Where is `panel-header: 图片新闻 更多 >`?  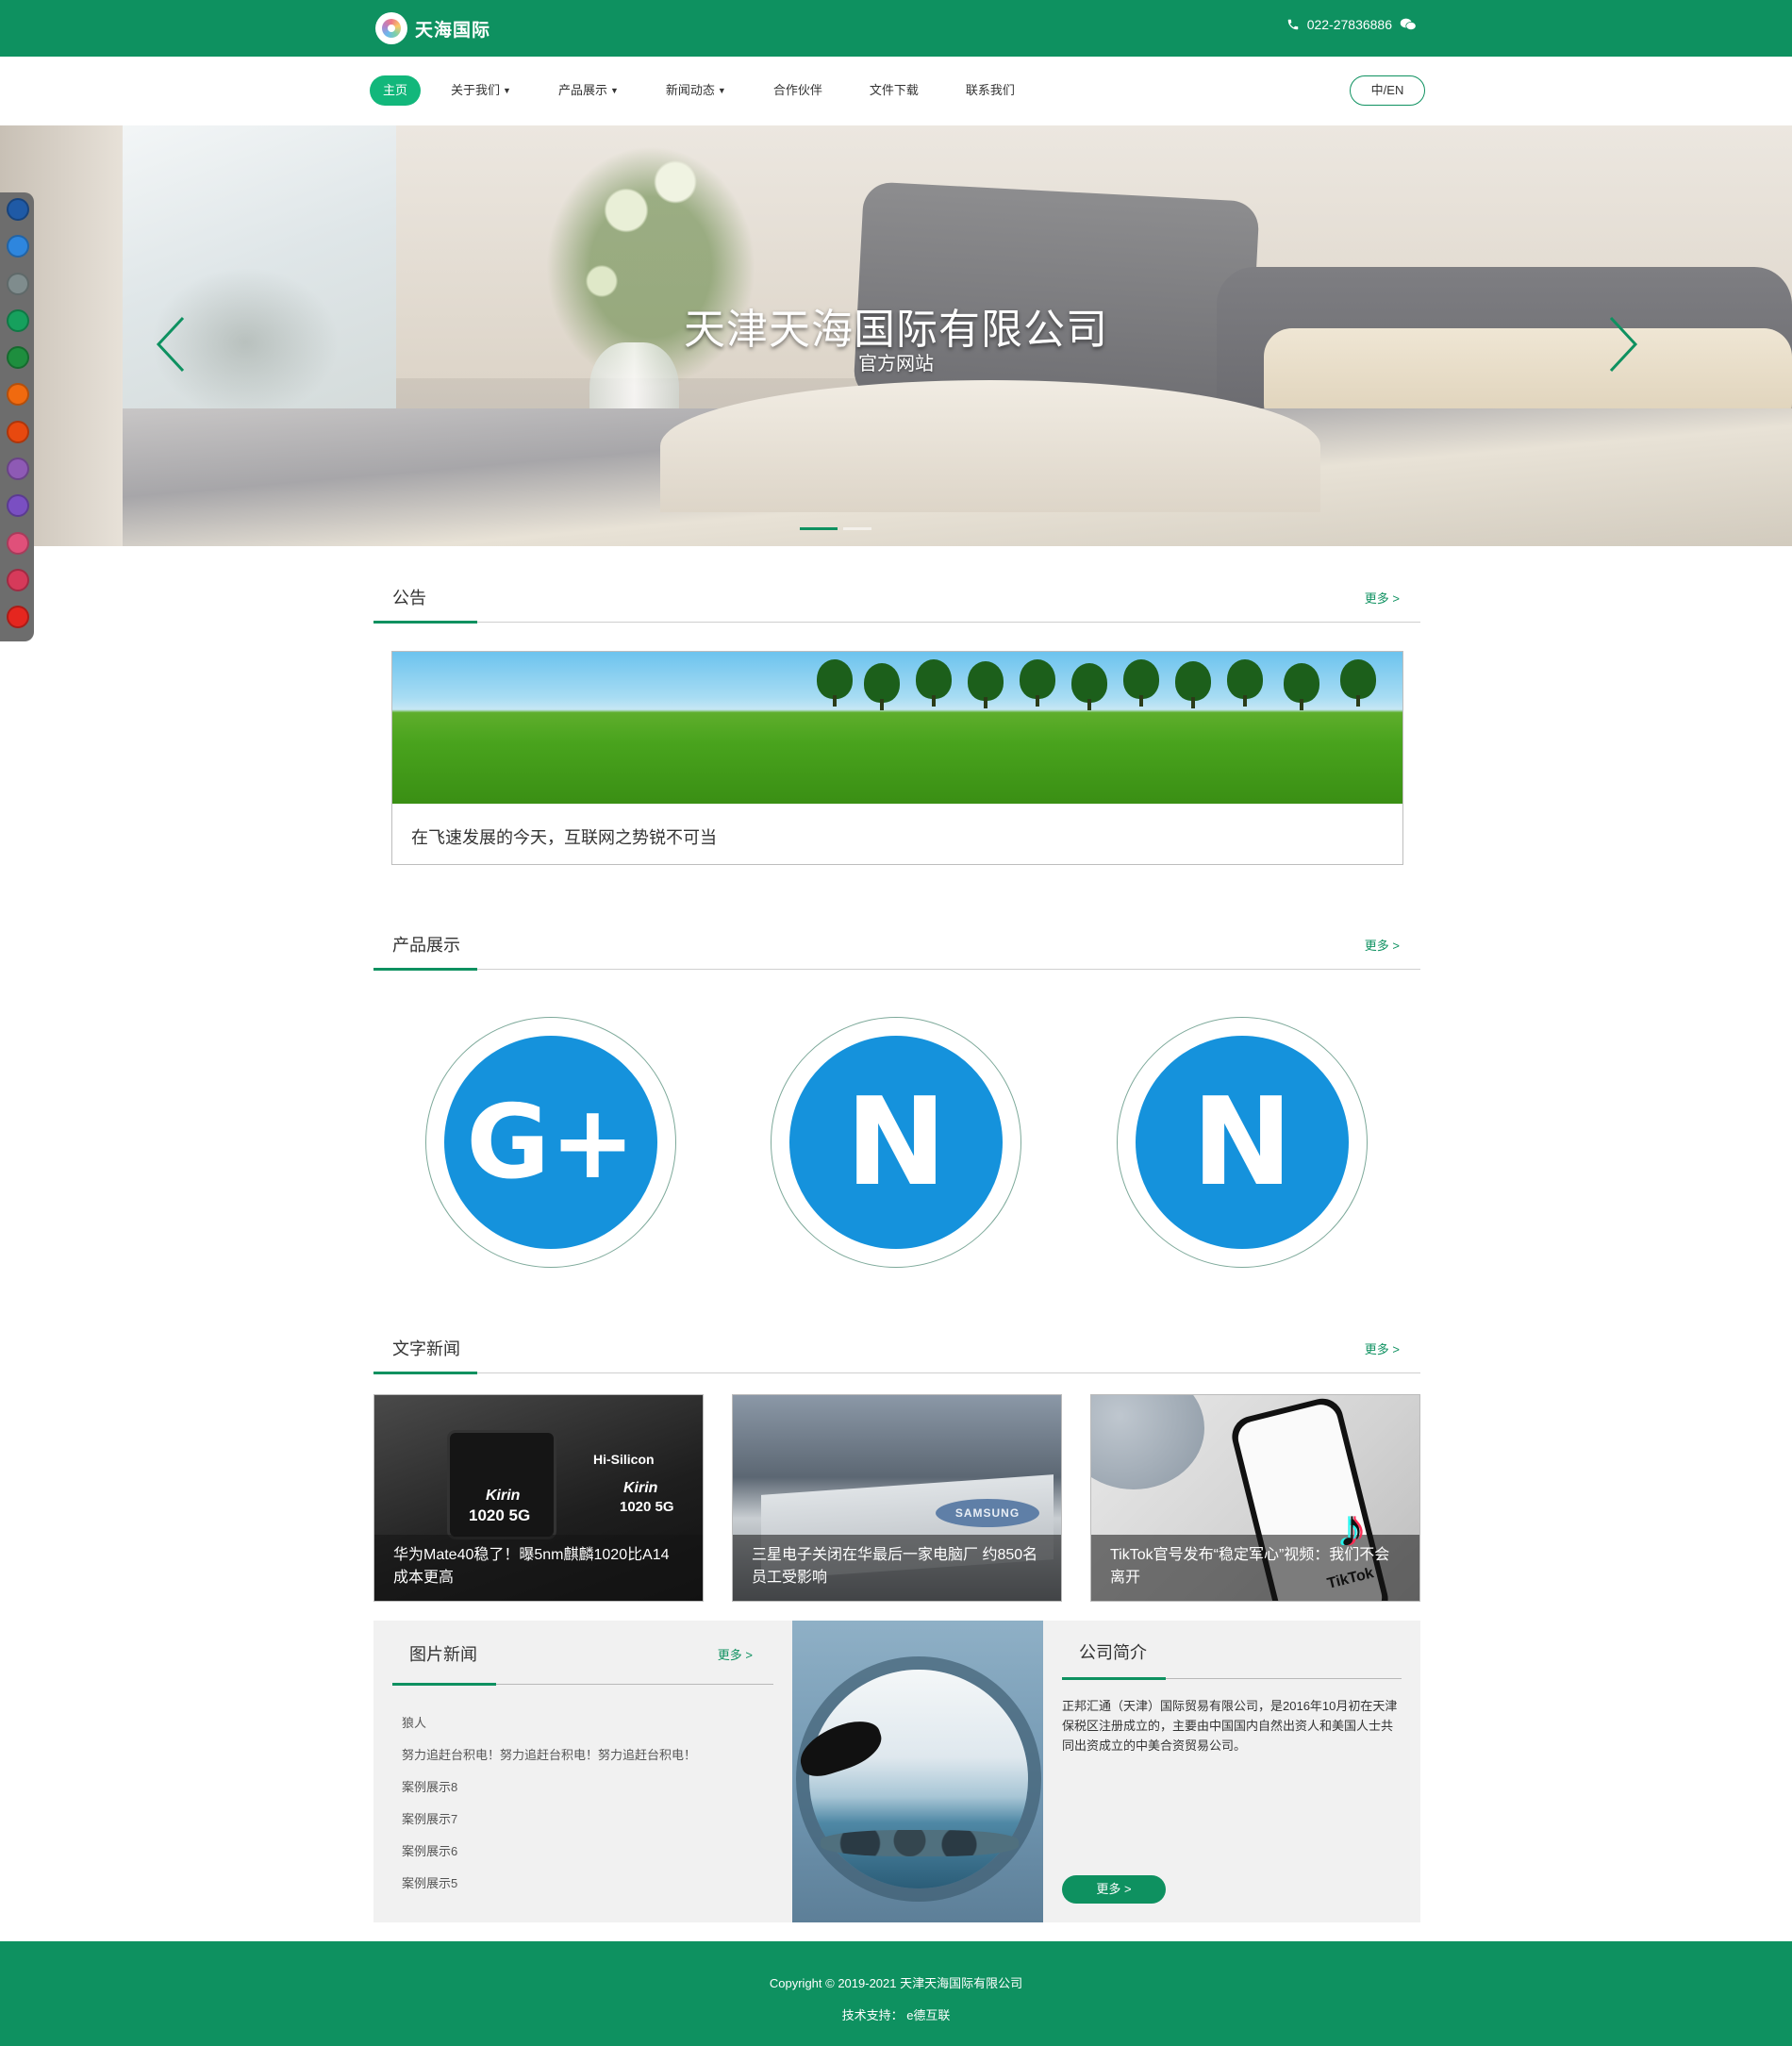 panel-header: 图片新闻 更多 > is located at coordinates (582, 1653).